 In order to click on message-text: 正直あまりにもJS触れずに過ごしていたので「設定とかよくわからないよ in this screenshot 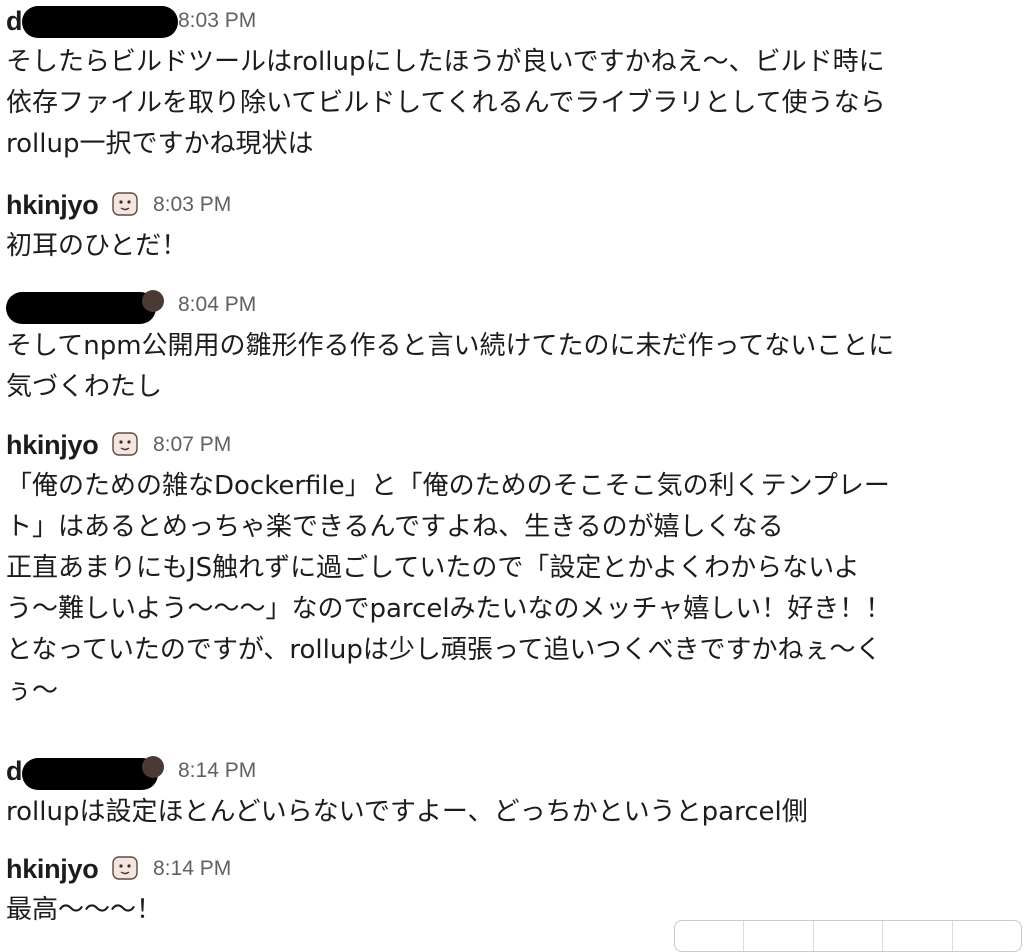, I will do `click(433, 568)`.